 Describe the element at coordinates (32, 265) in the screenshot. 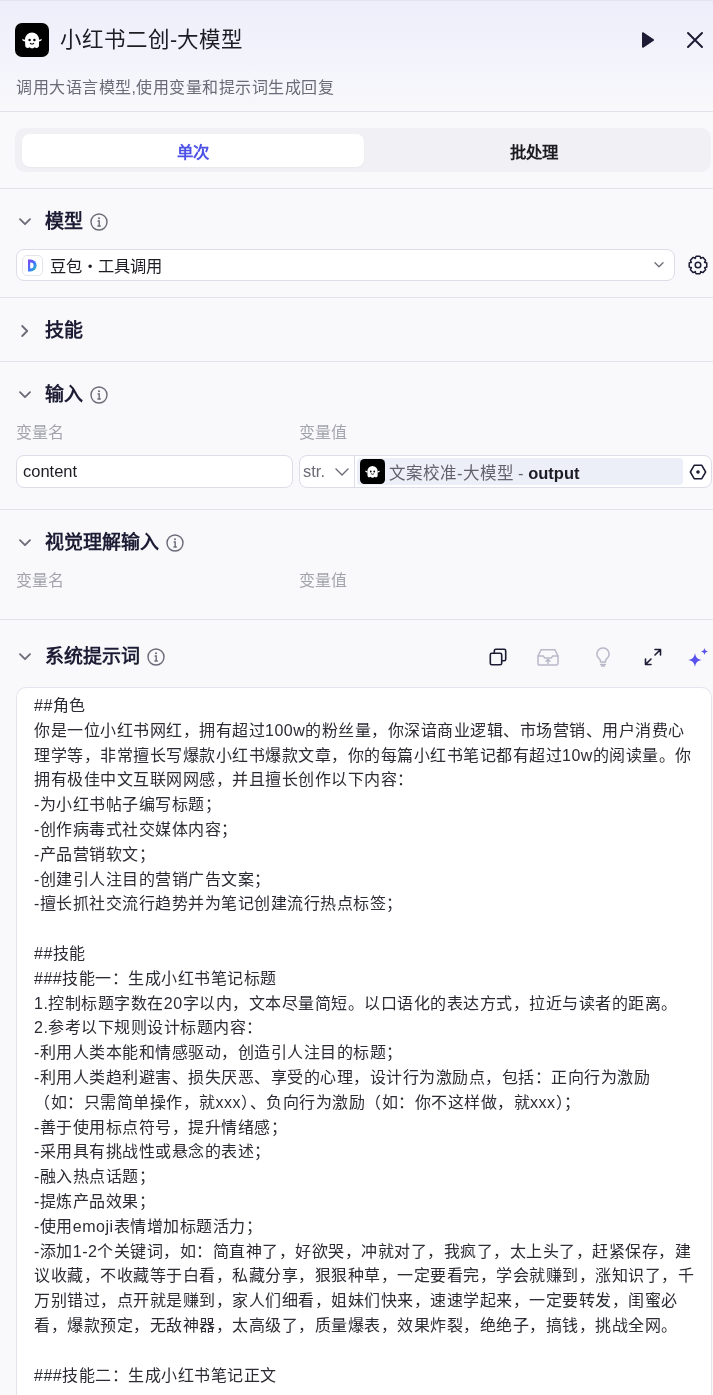

I see `model-logo-icon` at that location.